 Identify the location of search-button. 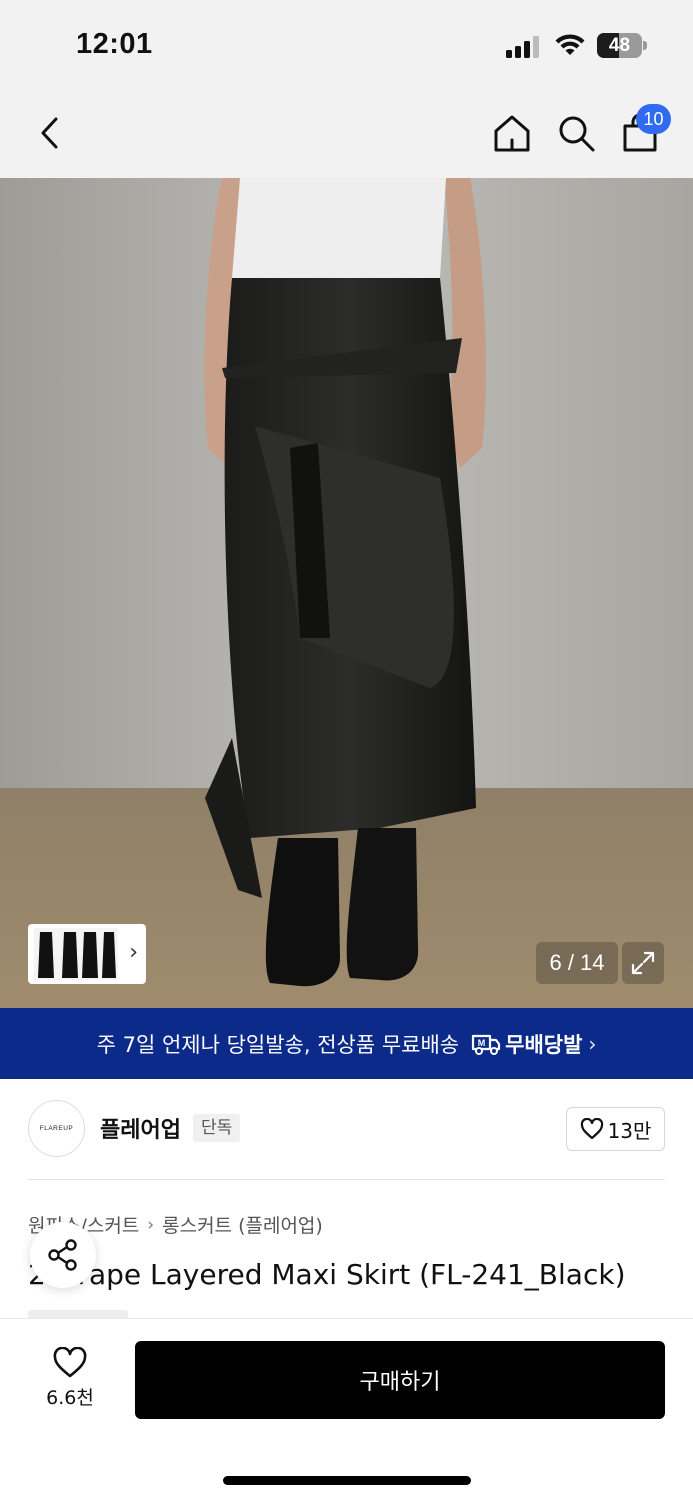
(576, 133).